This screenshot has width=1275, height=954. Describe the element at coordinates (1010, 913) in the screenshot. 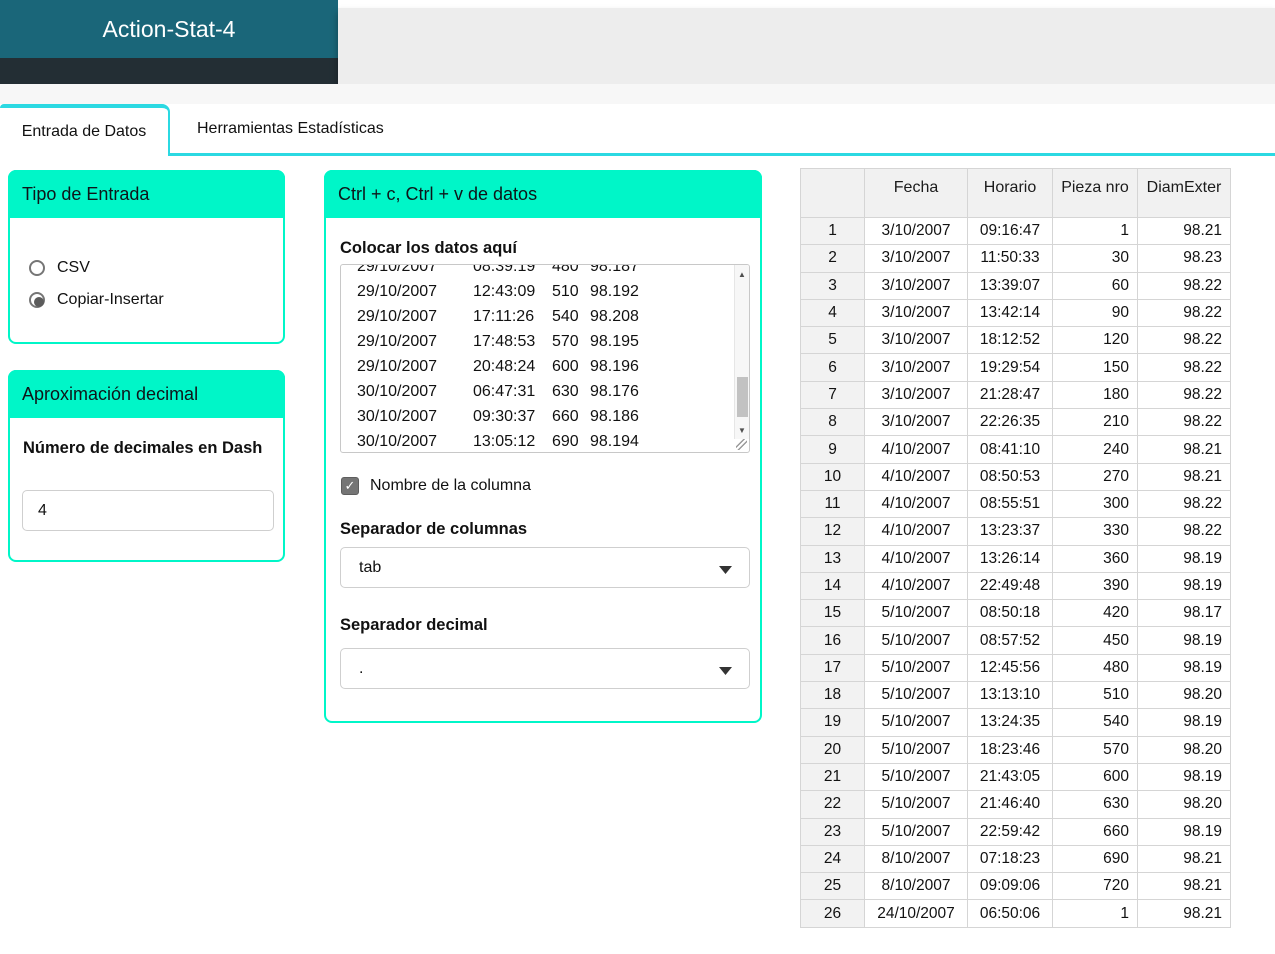

I see `table-cell: 06:50:06` at that location.